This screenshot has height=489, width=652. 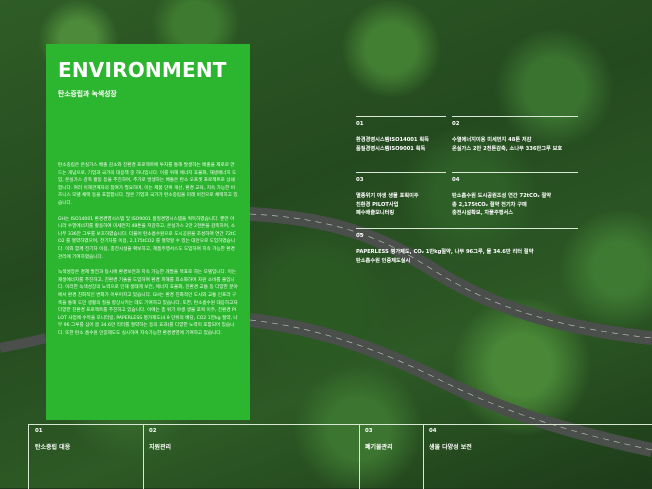 I want to click on item-number: 02, so click(x=456, y=124).